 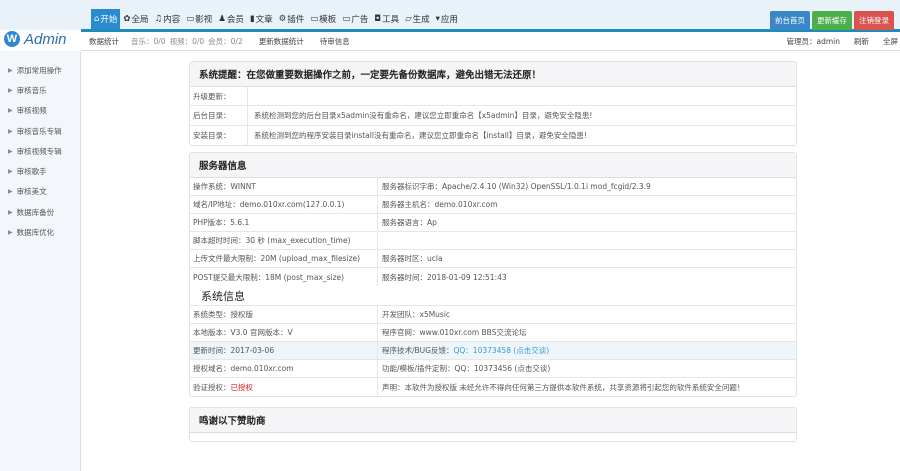 I want to click on sidebar-item-label: 审核视频专辑, so click(x=39, y=151).